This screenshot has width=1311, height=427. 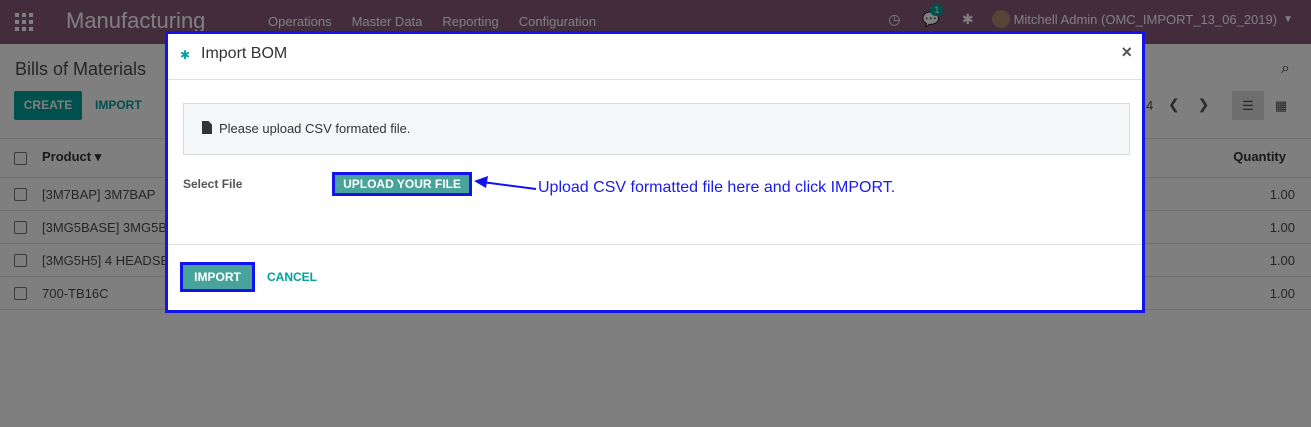 What do you see at coordinates (655, 57) in the screenshot?
I see `modal-header: ✱ Import BOM ×` at bounding box center [655, 57].